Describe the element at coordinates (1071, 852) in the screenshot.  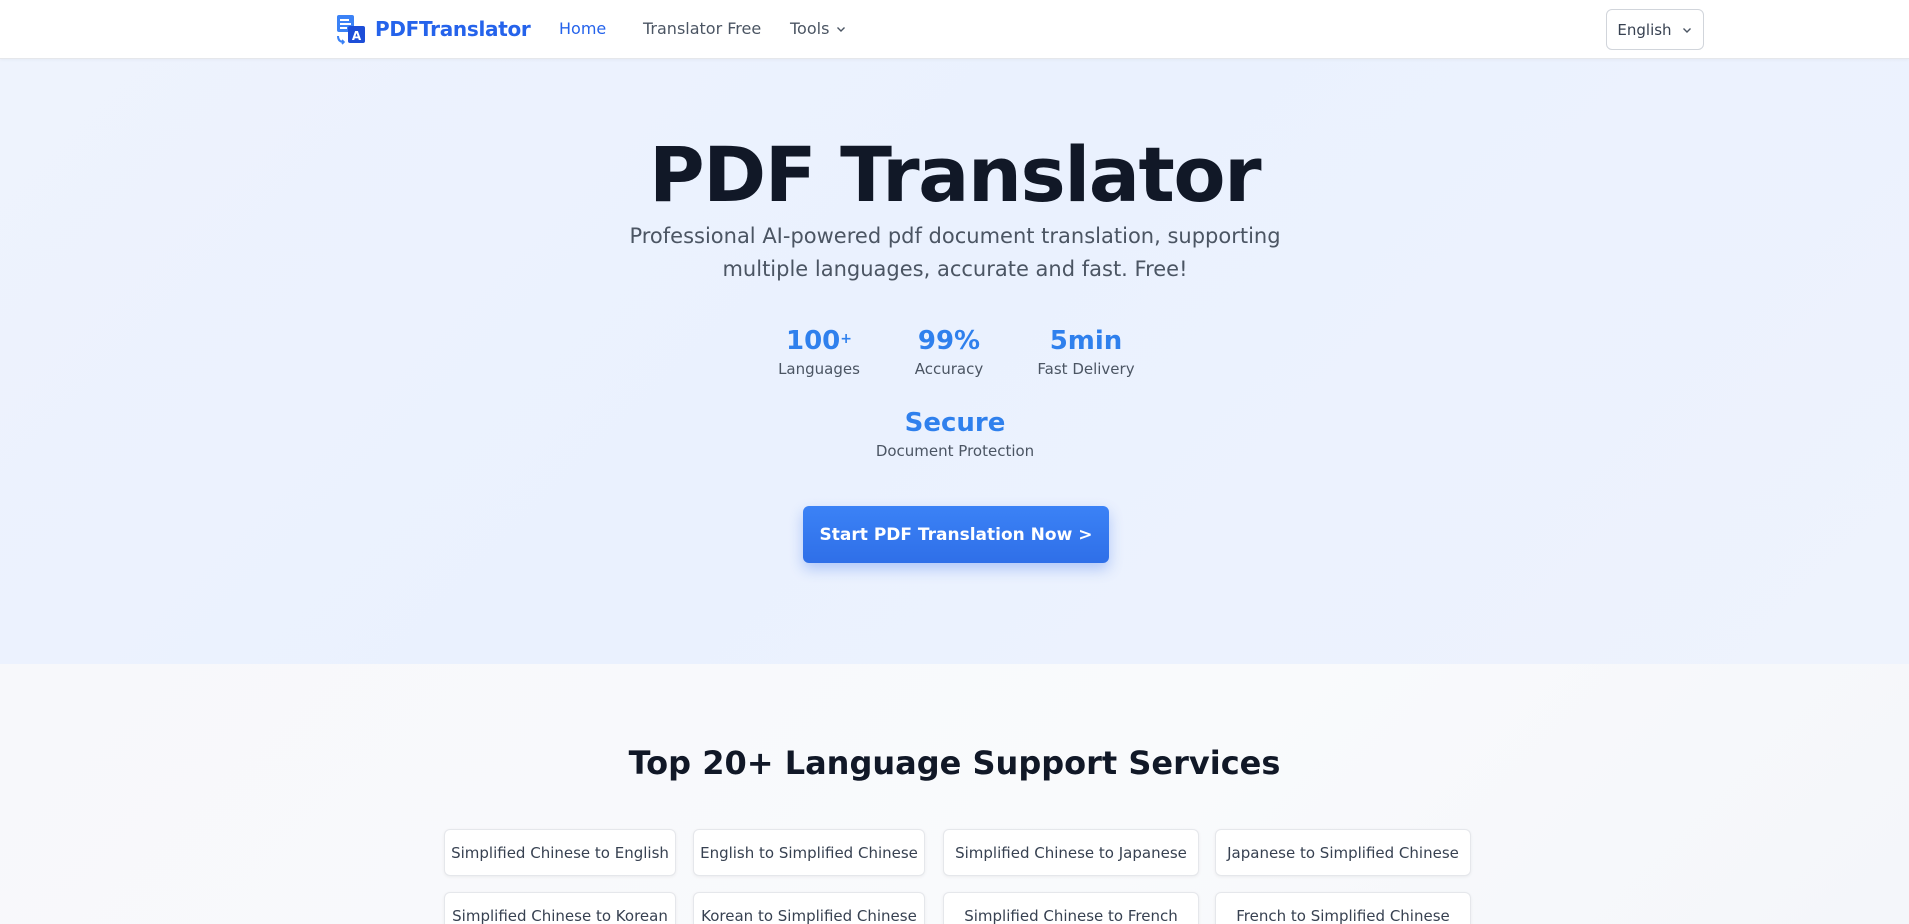
I see `language-pair-card: Simplified Chinese to Japanese` at that location.